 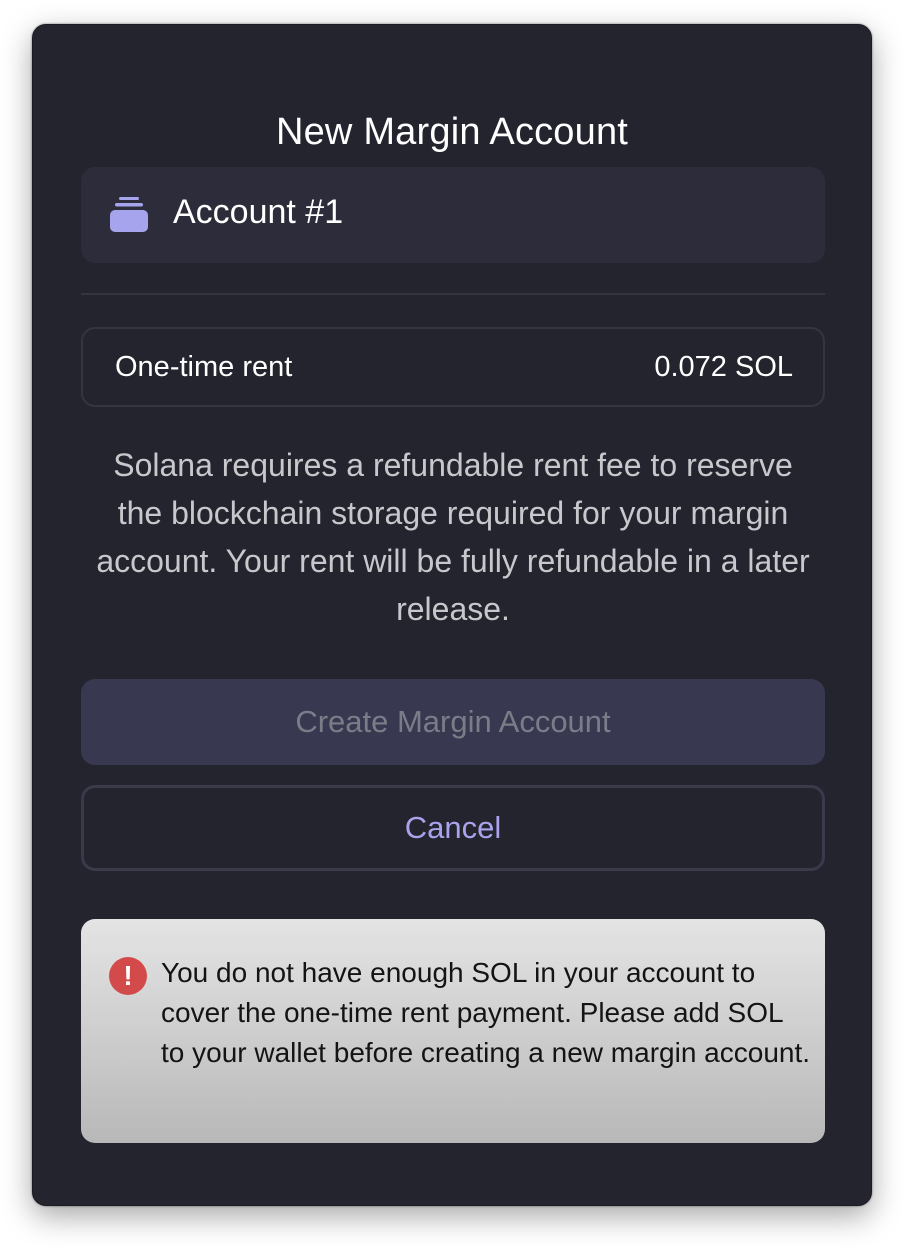 I want to click on account-selector: Account #1, so click(x=453, y=215).